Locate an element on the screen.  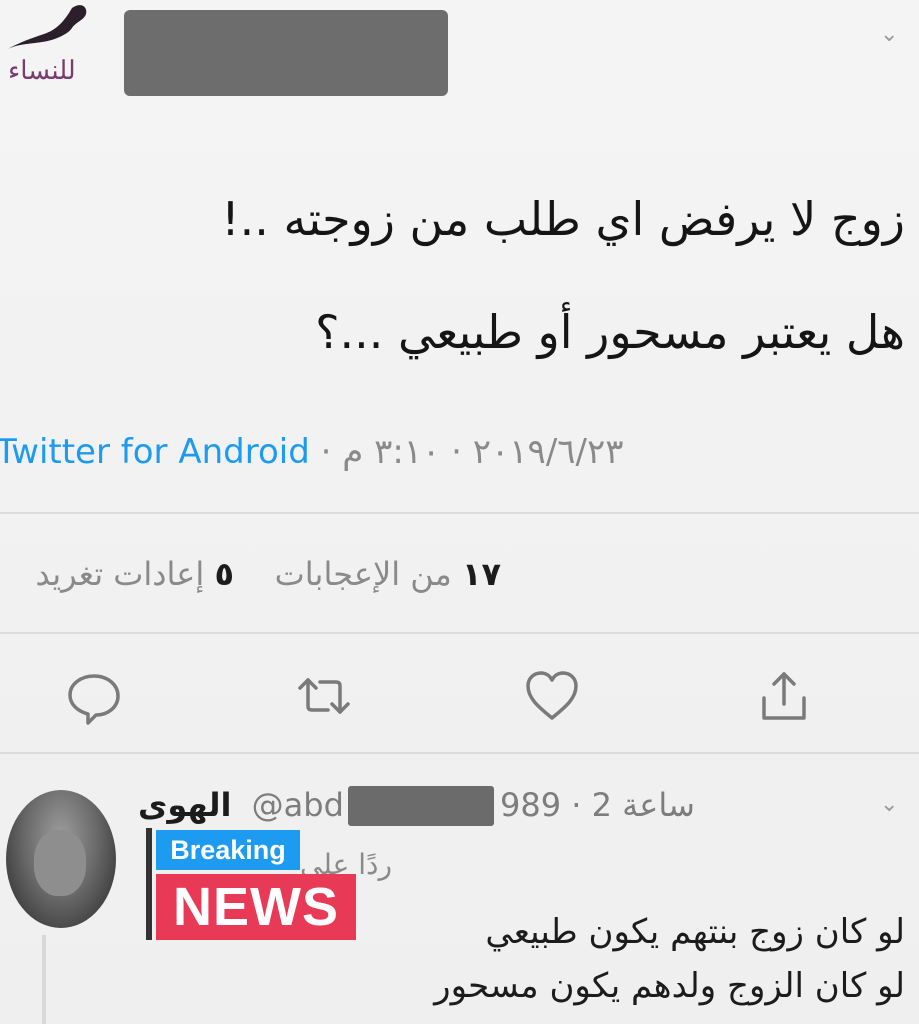
retweets-count: ٥ is located at coordinates (224, 574).